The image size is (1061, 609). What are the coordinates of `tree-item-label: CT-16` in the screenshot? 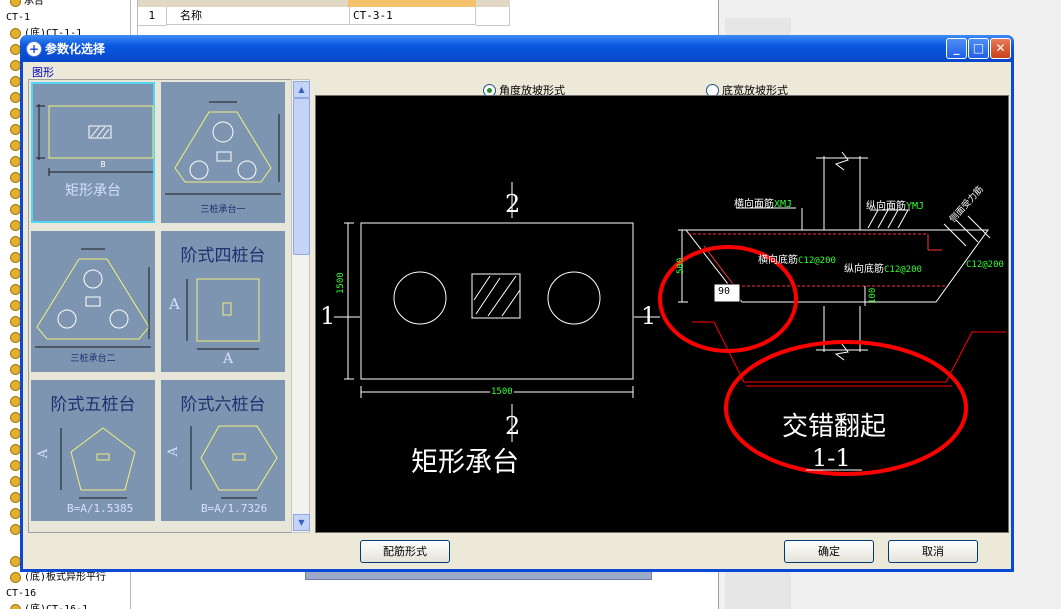 It's located at (21, 593).